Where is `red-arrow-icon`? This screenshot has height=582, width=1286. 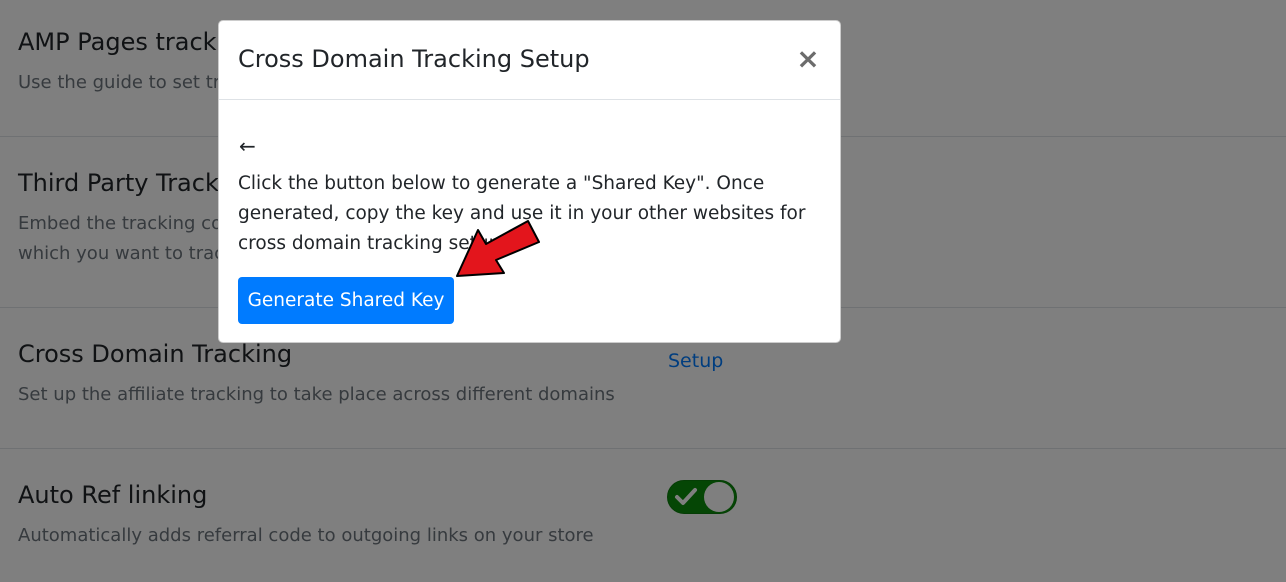 red-arrow-icon is located at coordinates (498, 248).